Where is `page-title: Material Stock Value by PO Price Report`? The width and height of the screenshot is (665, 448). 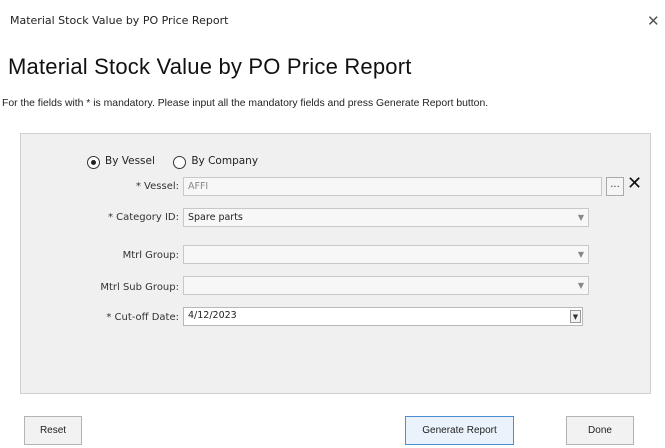
page-title: Material Stock Value by PO Price Report is located at coordinates (210, 66).